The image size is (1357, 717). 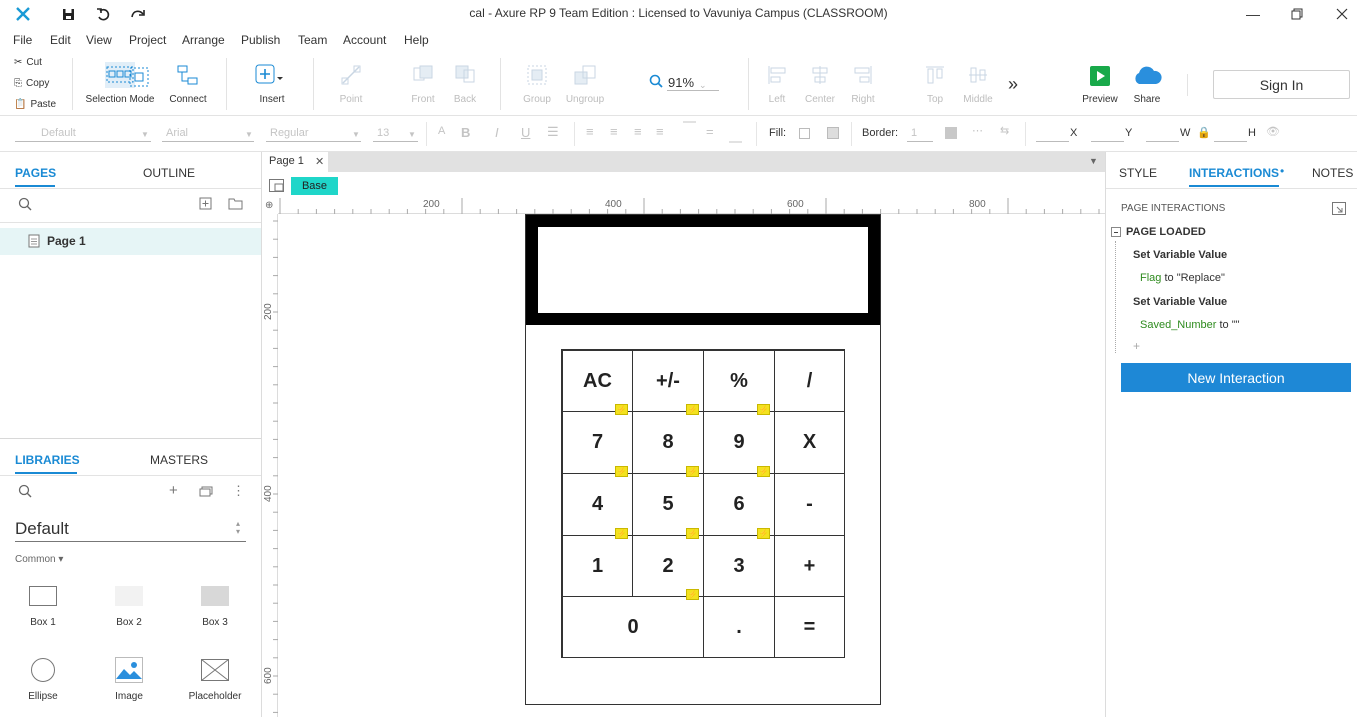 I want to click on search-icon, so click(x=25, y=205).